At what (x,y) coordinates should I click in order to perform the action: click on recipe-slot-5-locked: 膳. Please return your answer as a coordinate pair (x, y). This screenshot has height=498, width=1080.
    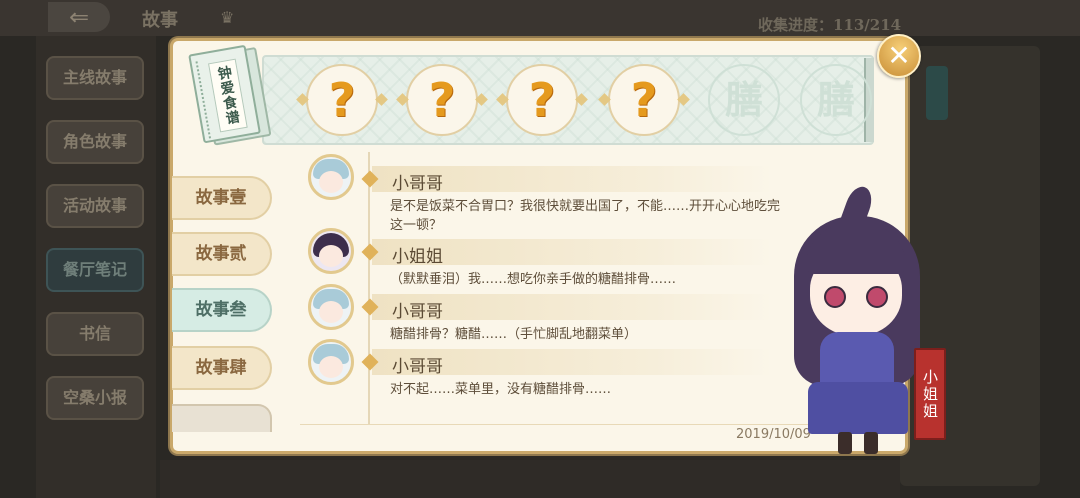
    Looking at the image, I should click on (744, 100).